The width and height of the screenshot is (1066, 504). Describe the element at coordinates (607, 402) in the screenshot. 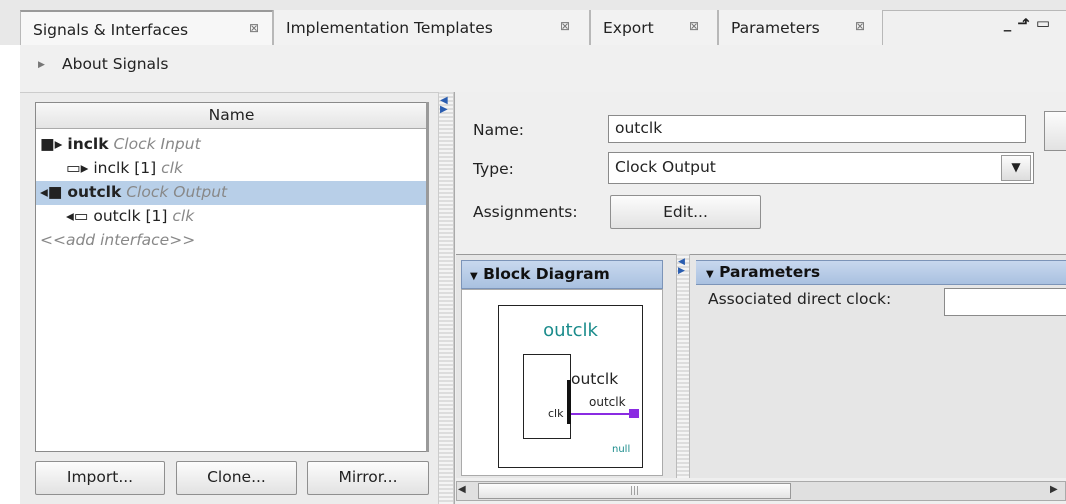

I see `port-label-small: outclk` at that location.